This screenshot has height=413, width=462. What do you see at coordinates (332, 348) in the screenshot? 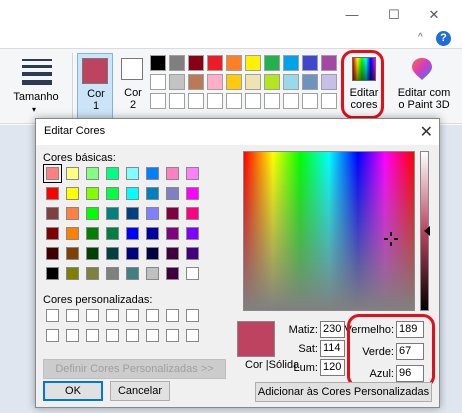
I see `sat-input: 114` at bounding box center [332, 348].